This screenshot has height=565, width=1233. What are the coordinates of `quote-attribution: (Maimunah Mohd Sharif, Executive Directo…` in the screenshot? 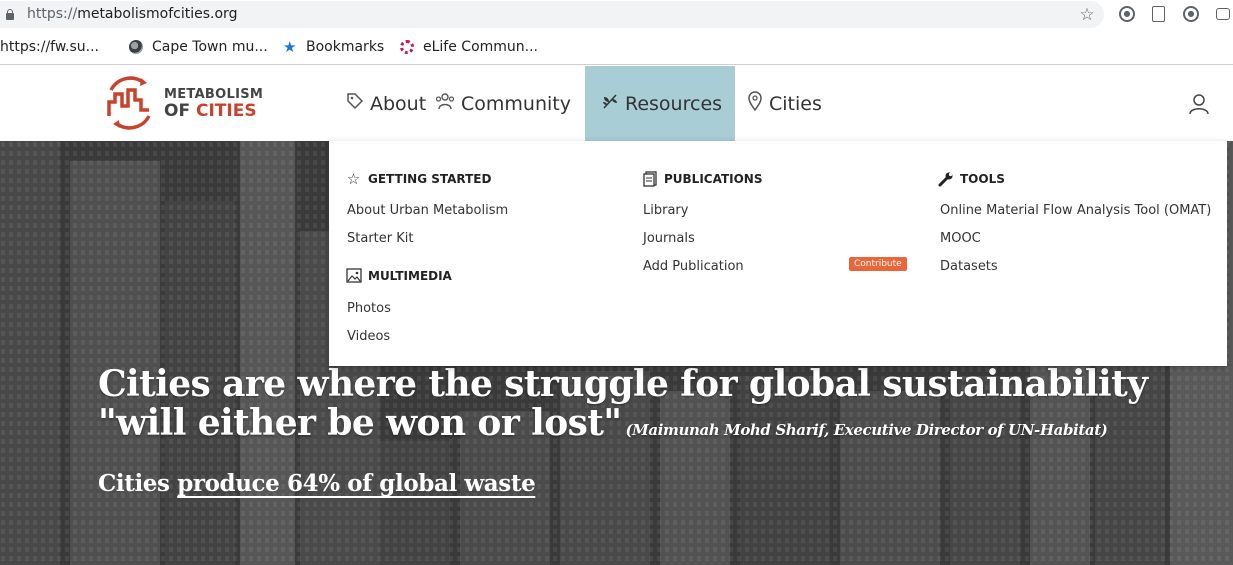 It's located at (866, 430).